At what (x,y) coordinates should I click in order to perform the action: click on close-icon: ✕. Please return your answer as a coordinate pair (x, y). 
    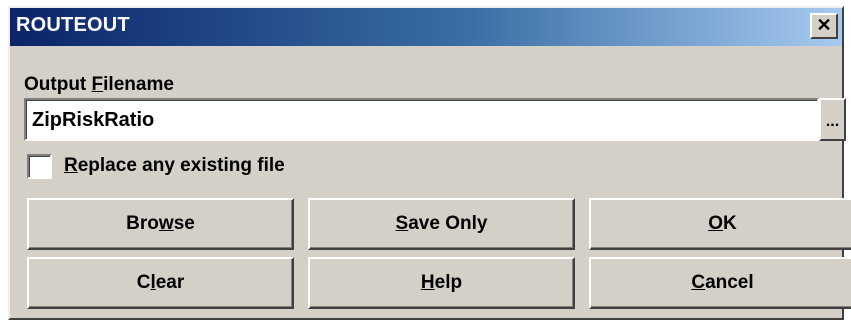
    Looking at the image, I should click on (824, 25).